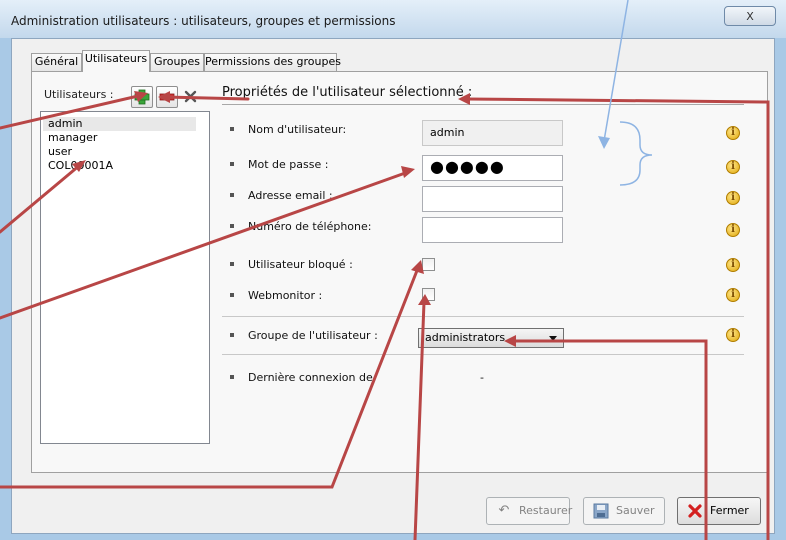 This screenshot has height=540, width=786. What do you see at coordinates (272, 62) in the screenshot?
I see `tab-group-permissions: Permissions des groupes` at bounding box center [272, 62].